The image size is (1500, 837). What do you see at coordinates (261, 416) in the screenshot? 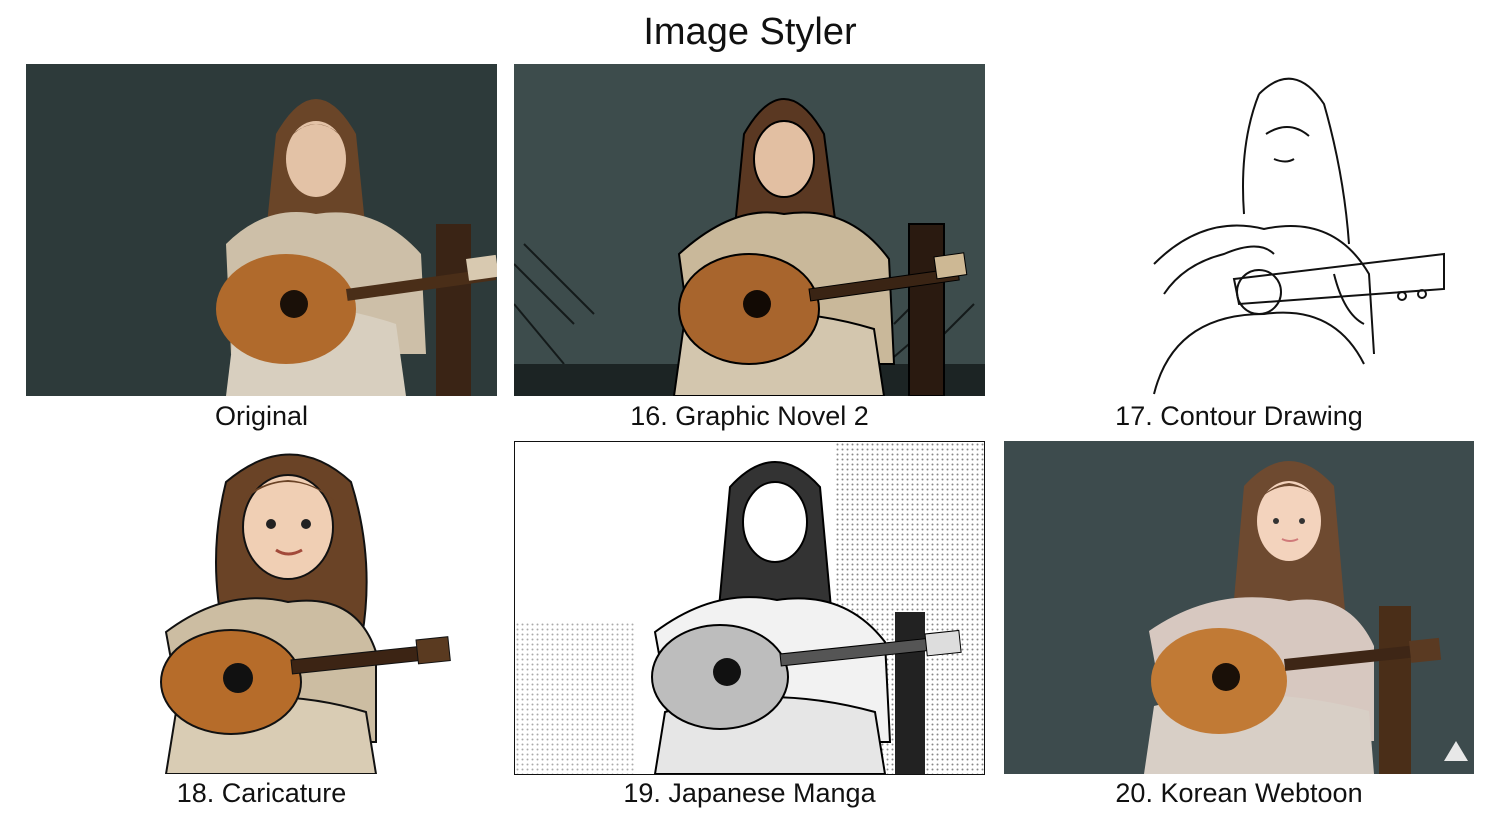
I see `caption-original: Original` at bounding box center [261, 416].